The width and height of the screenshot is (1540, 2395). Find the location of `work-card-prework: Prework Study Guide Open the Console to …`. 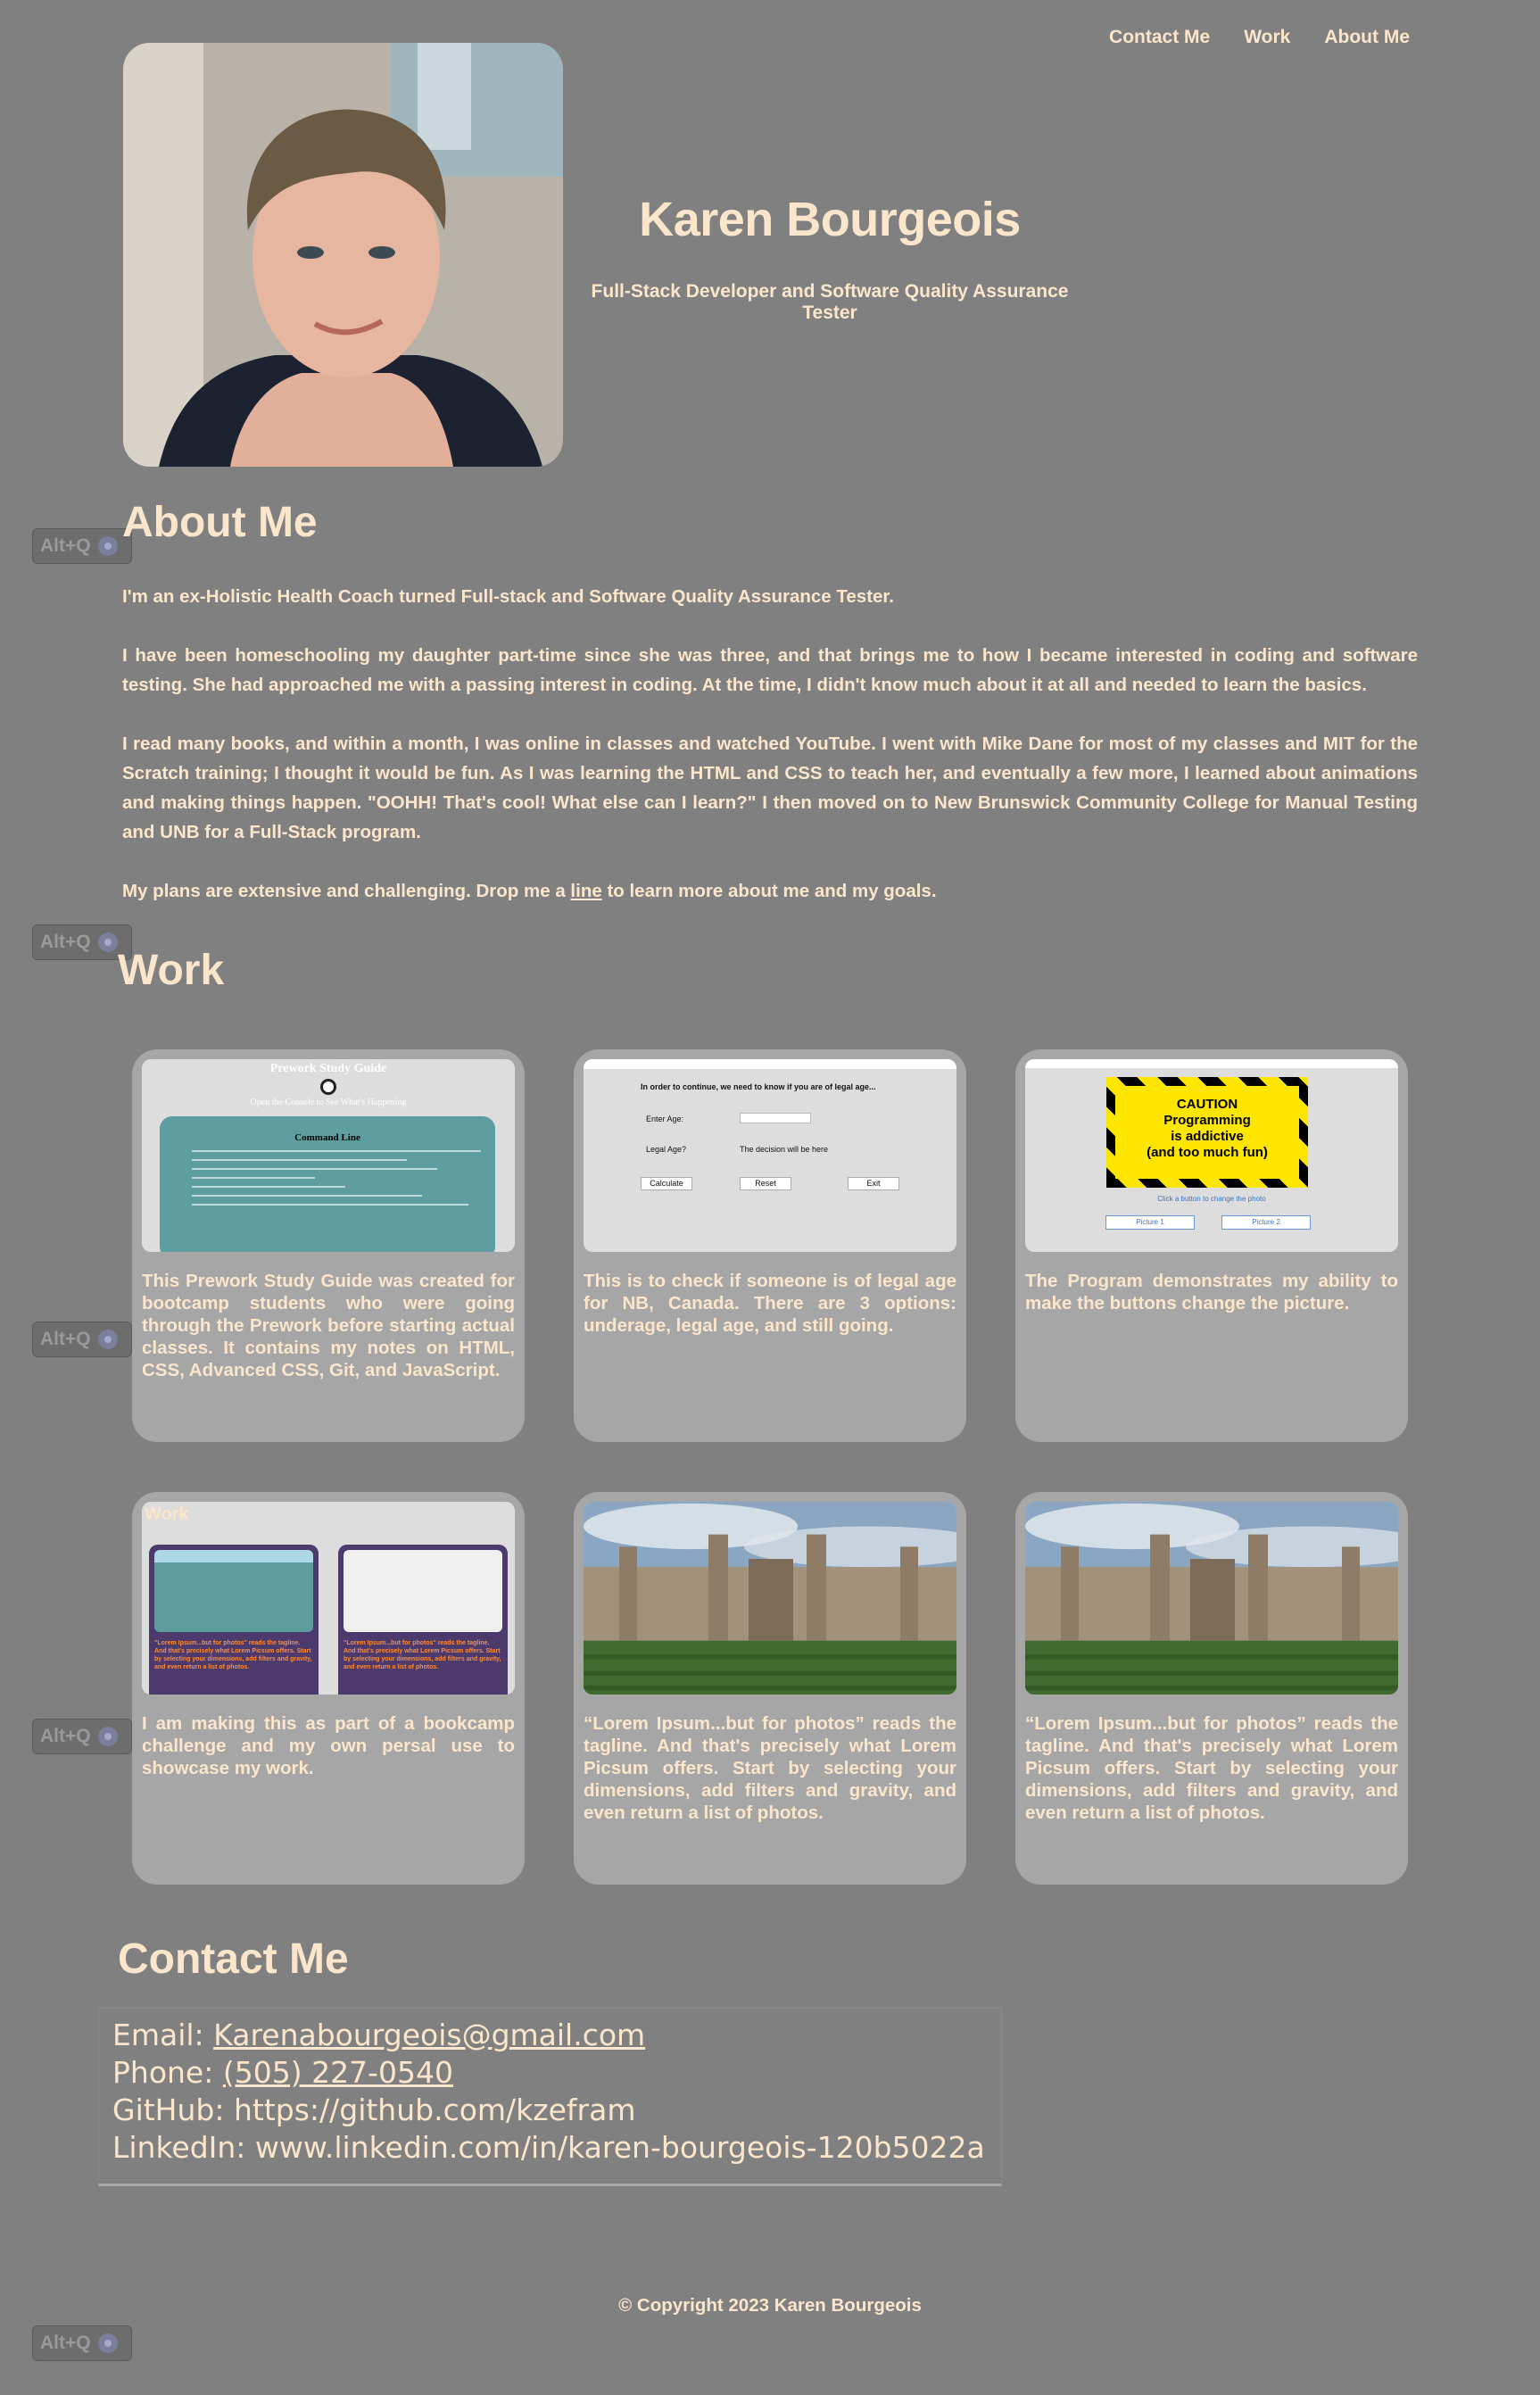

work-card-prework: Prework Study Guide Open the Console to … is located at coordinates (329, 1245).